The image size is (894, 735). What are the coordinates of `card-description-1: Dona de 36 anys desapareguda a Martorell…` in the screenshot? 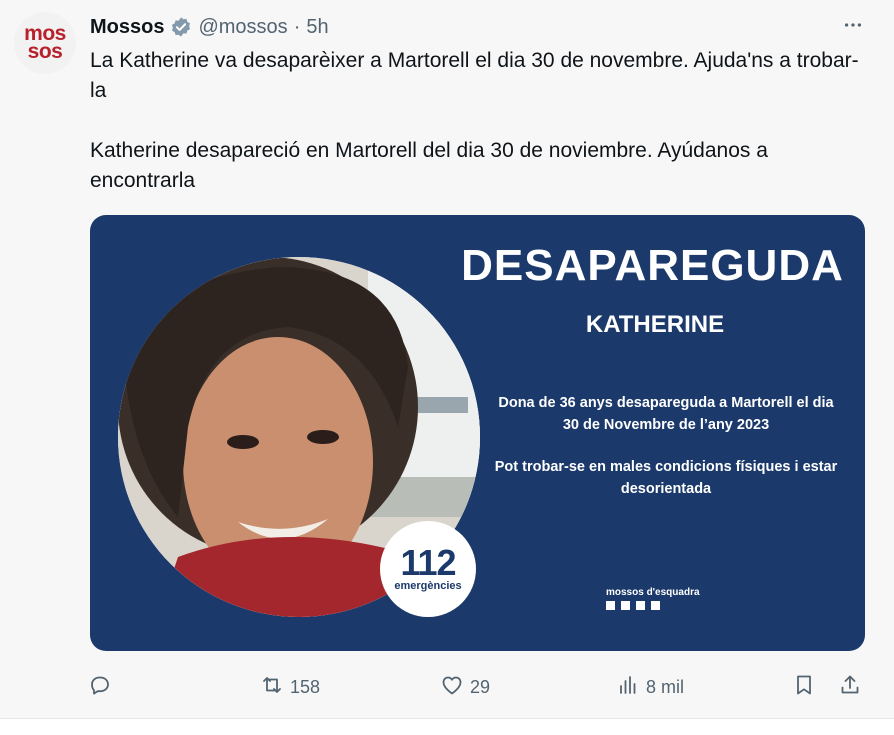 It's located at (666, 414).